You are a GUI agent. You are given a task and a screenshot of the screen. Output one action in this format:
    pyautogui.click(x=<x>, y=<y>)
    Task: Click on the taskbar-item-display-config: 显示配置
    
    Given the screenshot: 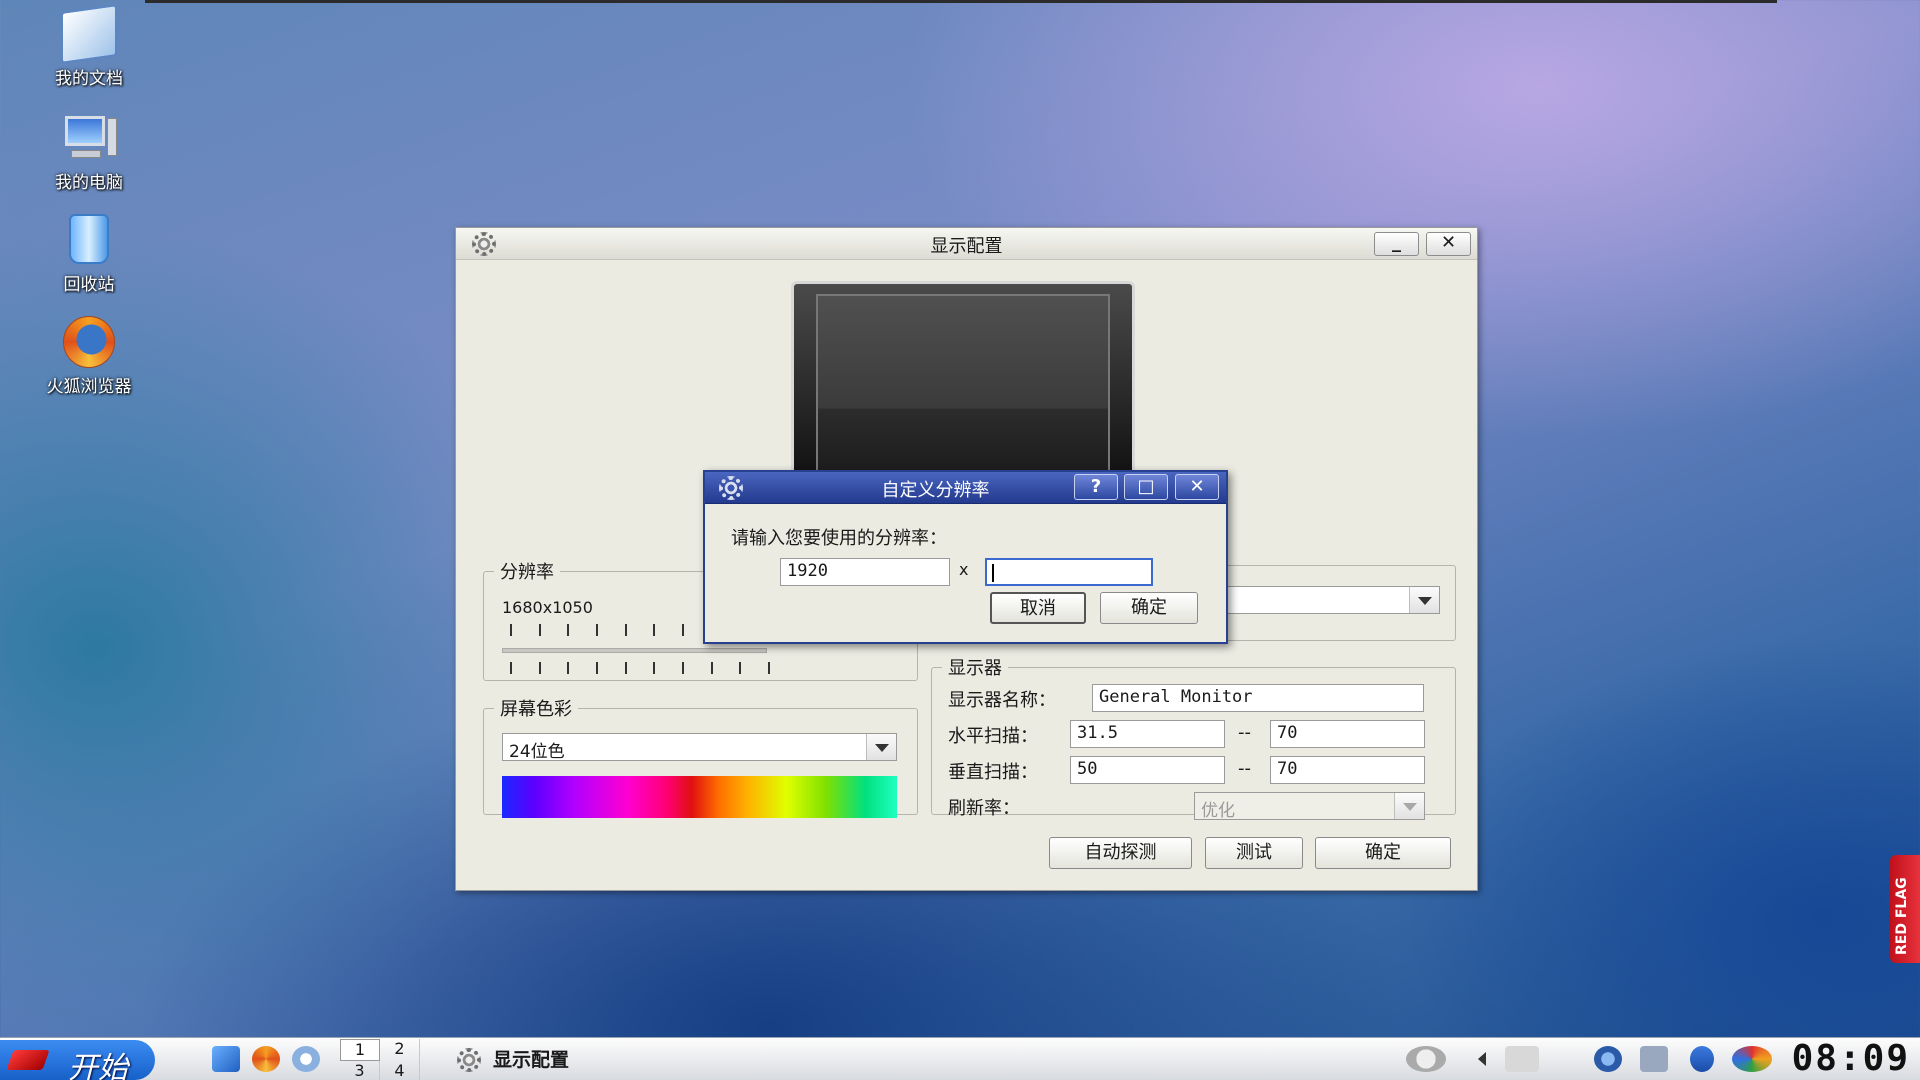 What is the action you would take?
    pyautogui.click(x=512, y=1060)
    